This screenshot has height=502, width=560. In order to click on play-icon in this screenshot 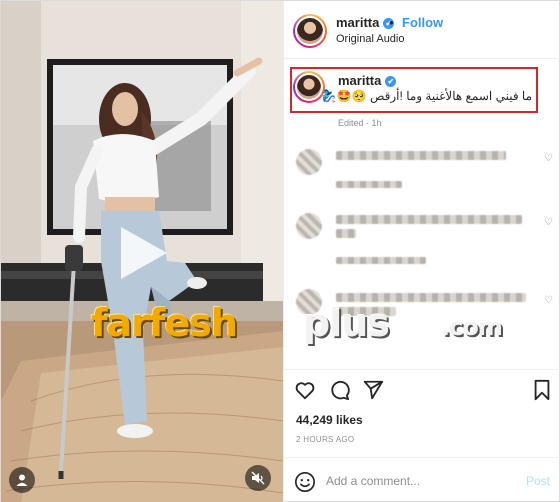, I will do `click(141, 253)`.